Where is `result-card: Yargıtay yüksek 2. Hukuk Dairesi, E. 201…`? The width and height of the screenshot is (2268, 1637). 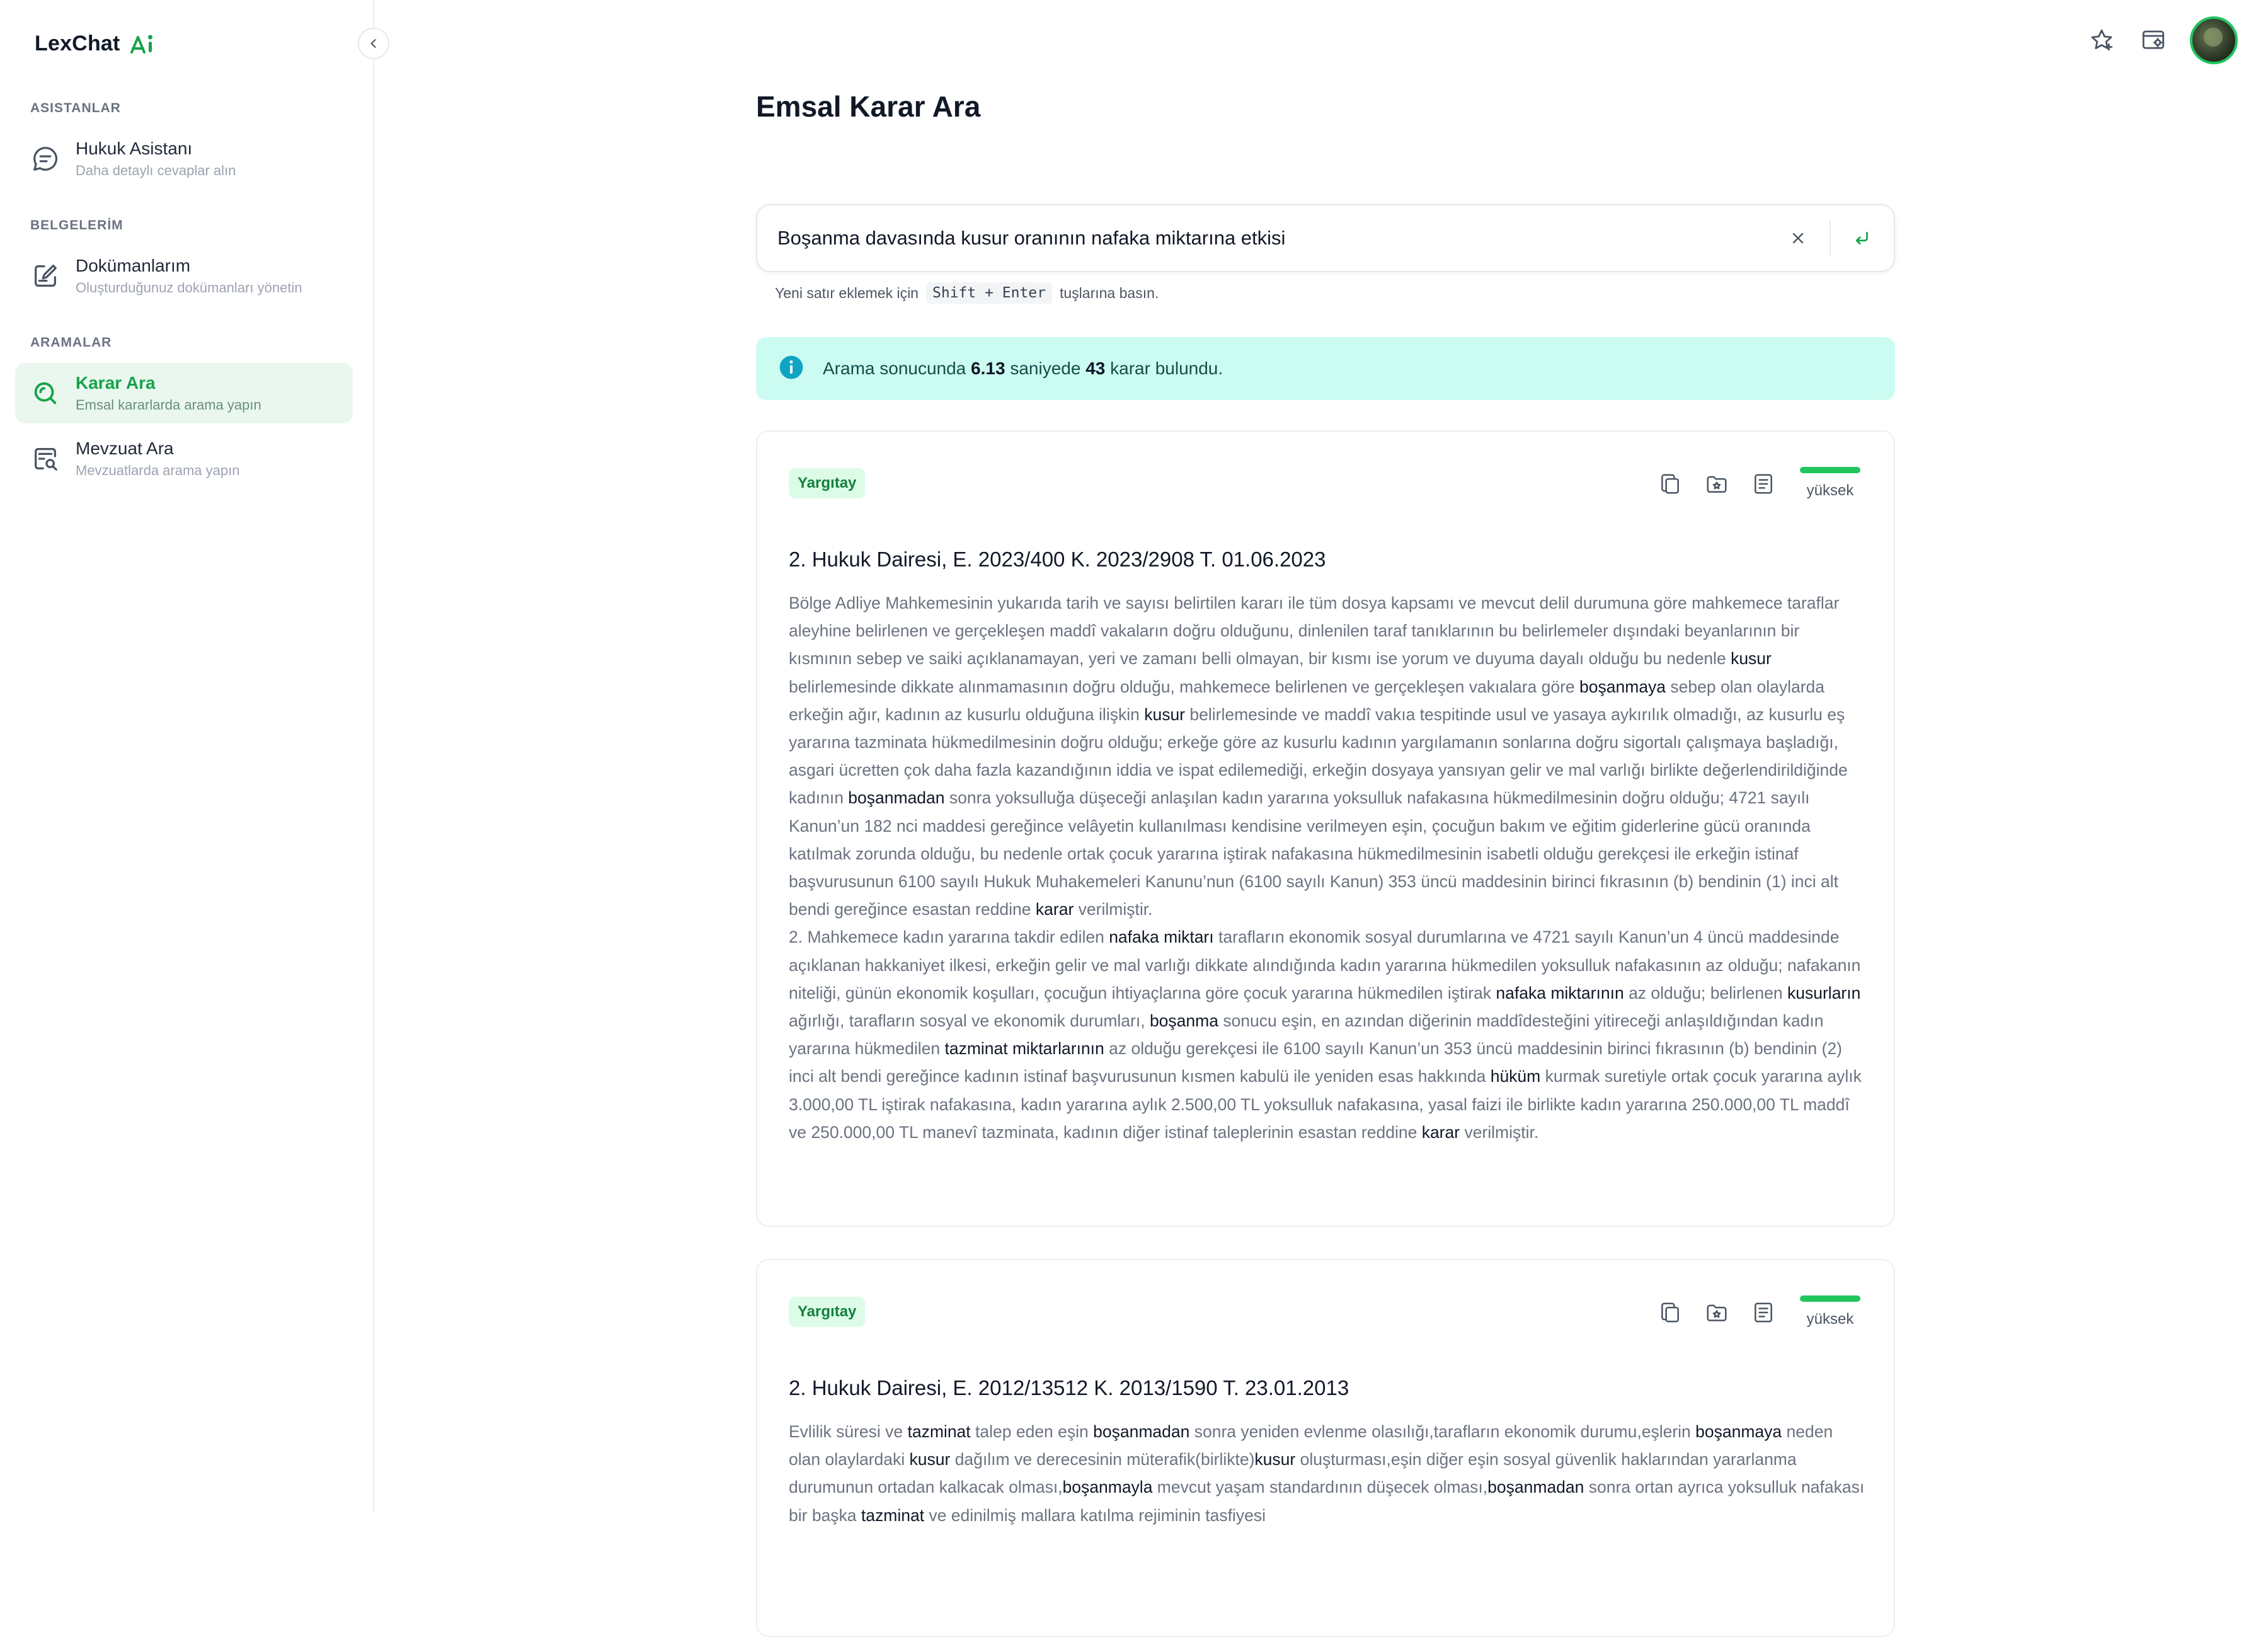 result-card: Yargıtay yüksek 2. Hukuk Dairesi, E. 201… is located at coordinates (1325, 1448).